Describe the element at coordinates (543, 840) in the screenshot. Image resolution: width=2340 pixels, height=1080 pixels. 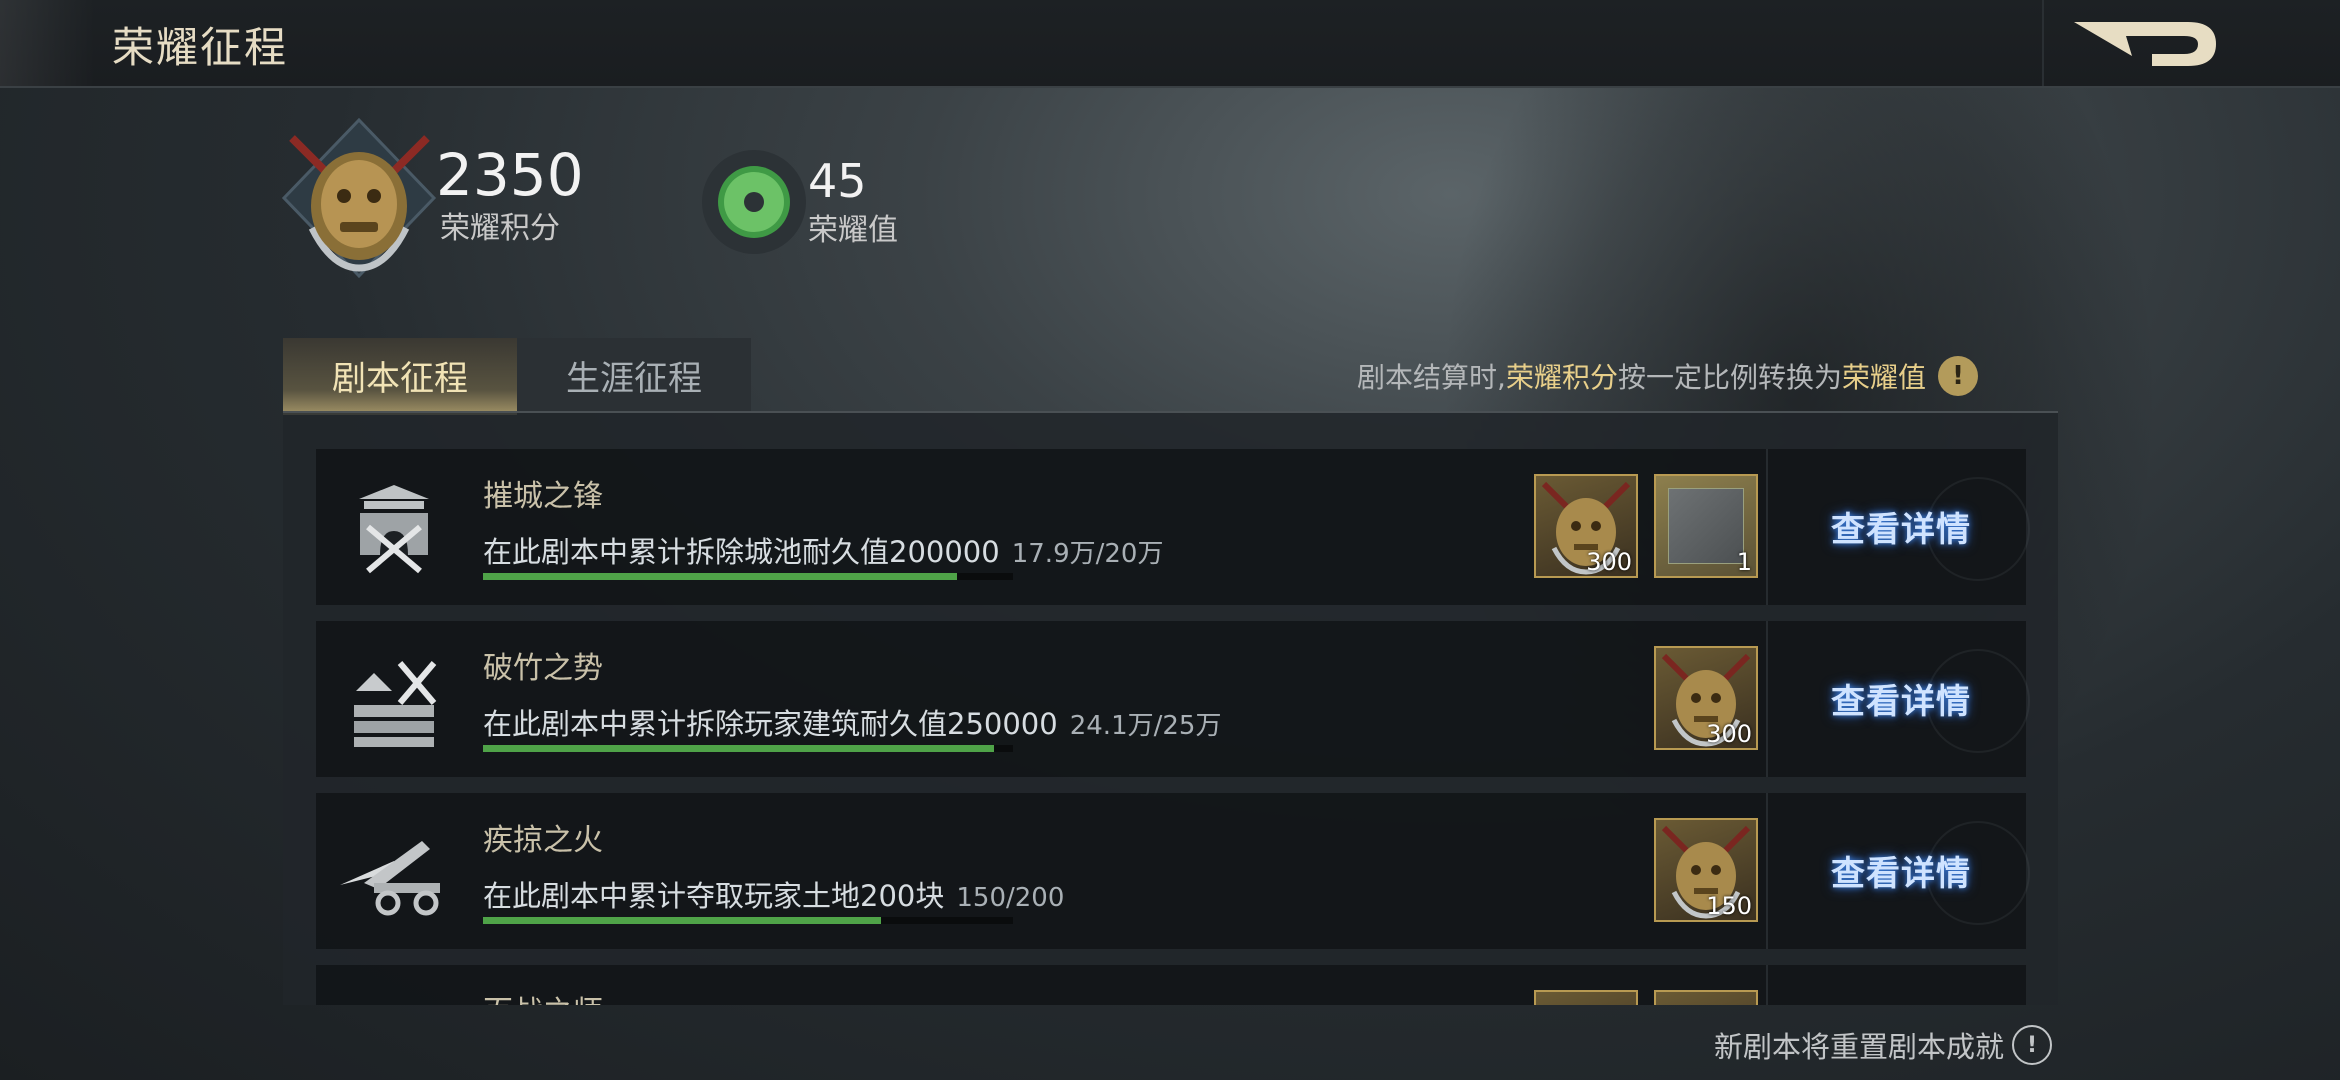
I see `achievement-title: 疾掠之火` at that location.